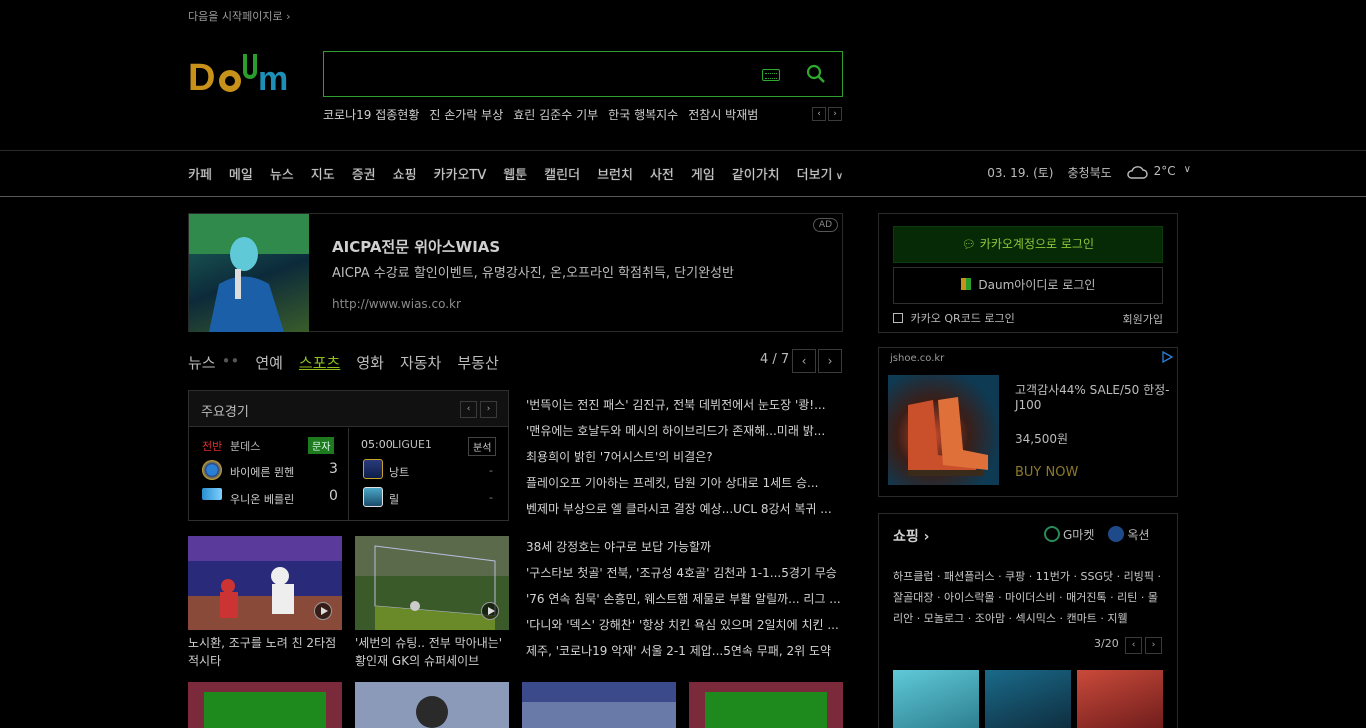  I want to click on team-logo, so click(373, 497).